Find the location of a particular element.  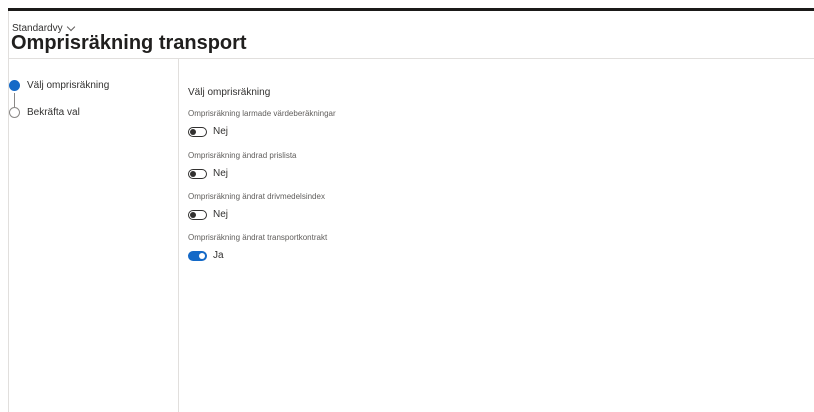

toggle-value: Ja is located at coordinates (218, 255).